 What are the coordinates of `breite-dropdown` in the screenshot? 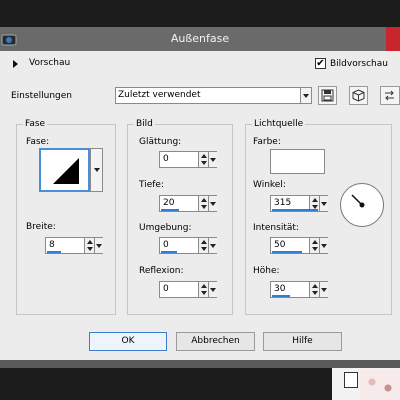 It's located at (98, 245).